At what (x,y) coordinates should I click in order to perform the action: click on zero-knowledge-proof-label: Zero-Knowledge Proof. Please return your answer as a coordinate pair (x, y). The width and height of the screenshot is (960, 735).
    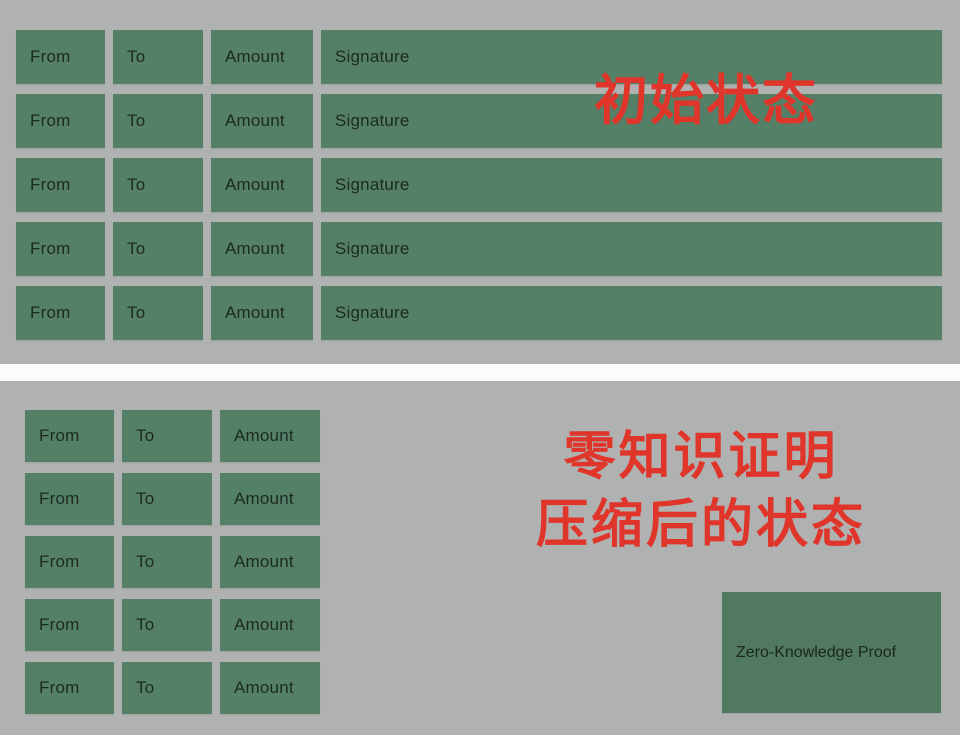
    Looking at the image, I should click on (816, 652).